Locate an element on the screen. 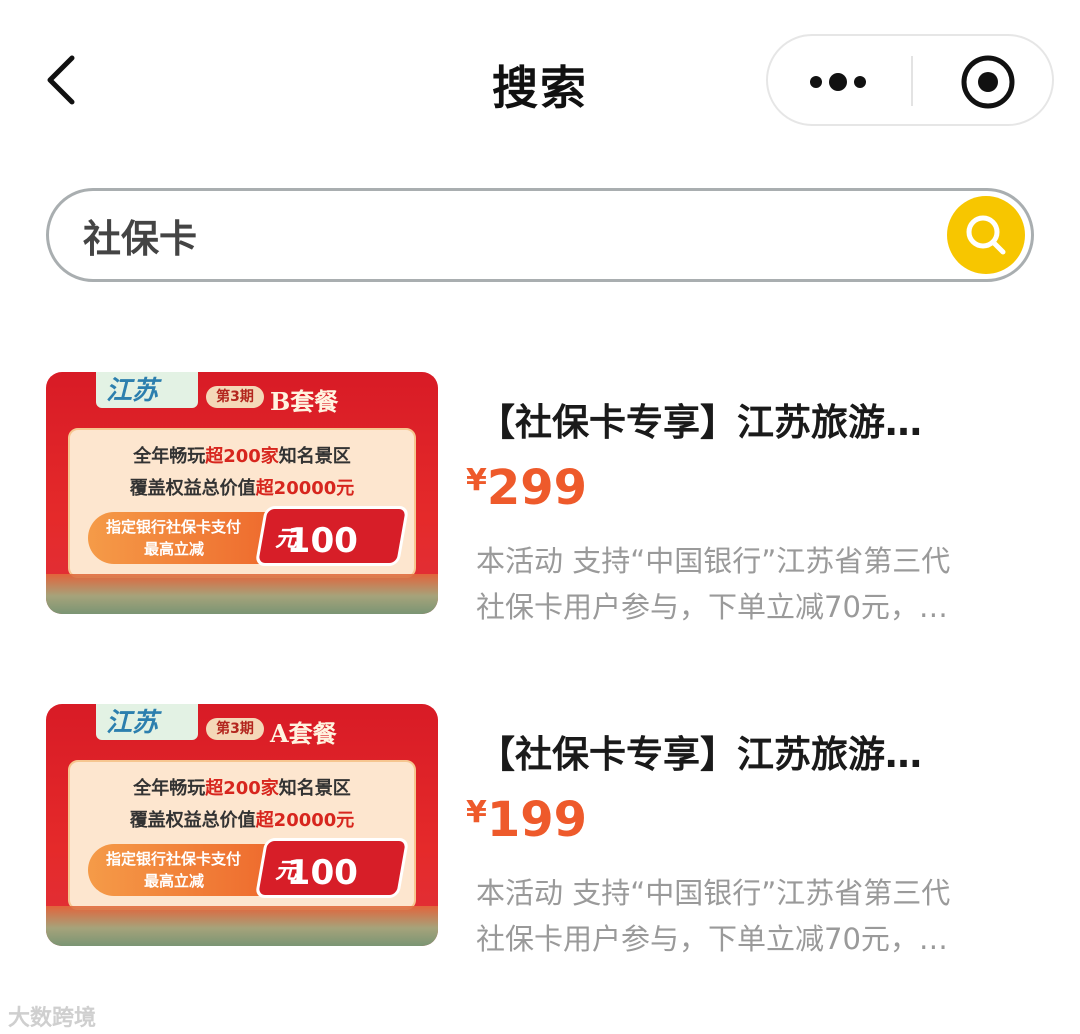  watermark: 大数跨境 is located at coordinates (52, 1018).